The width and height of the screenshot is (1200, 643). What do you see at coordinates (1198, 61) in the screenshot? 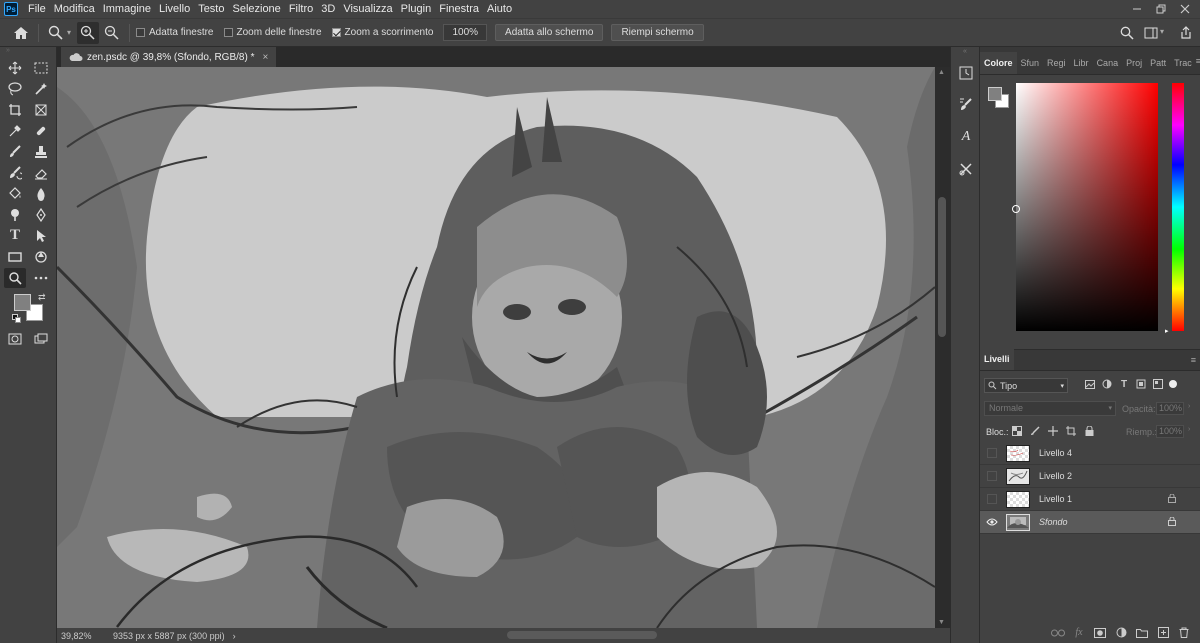
I see `panel-menu-icon: ≡` at bounding box center [1198, 61].